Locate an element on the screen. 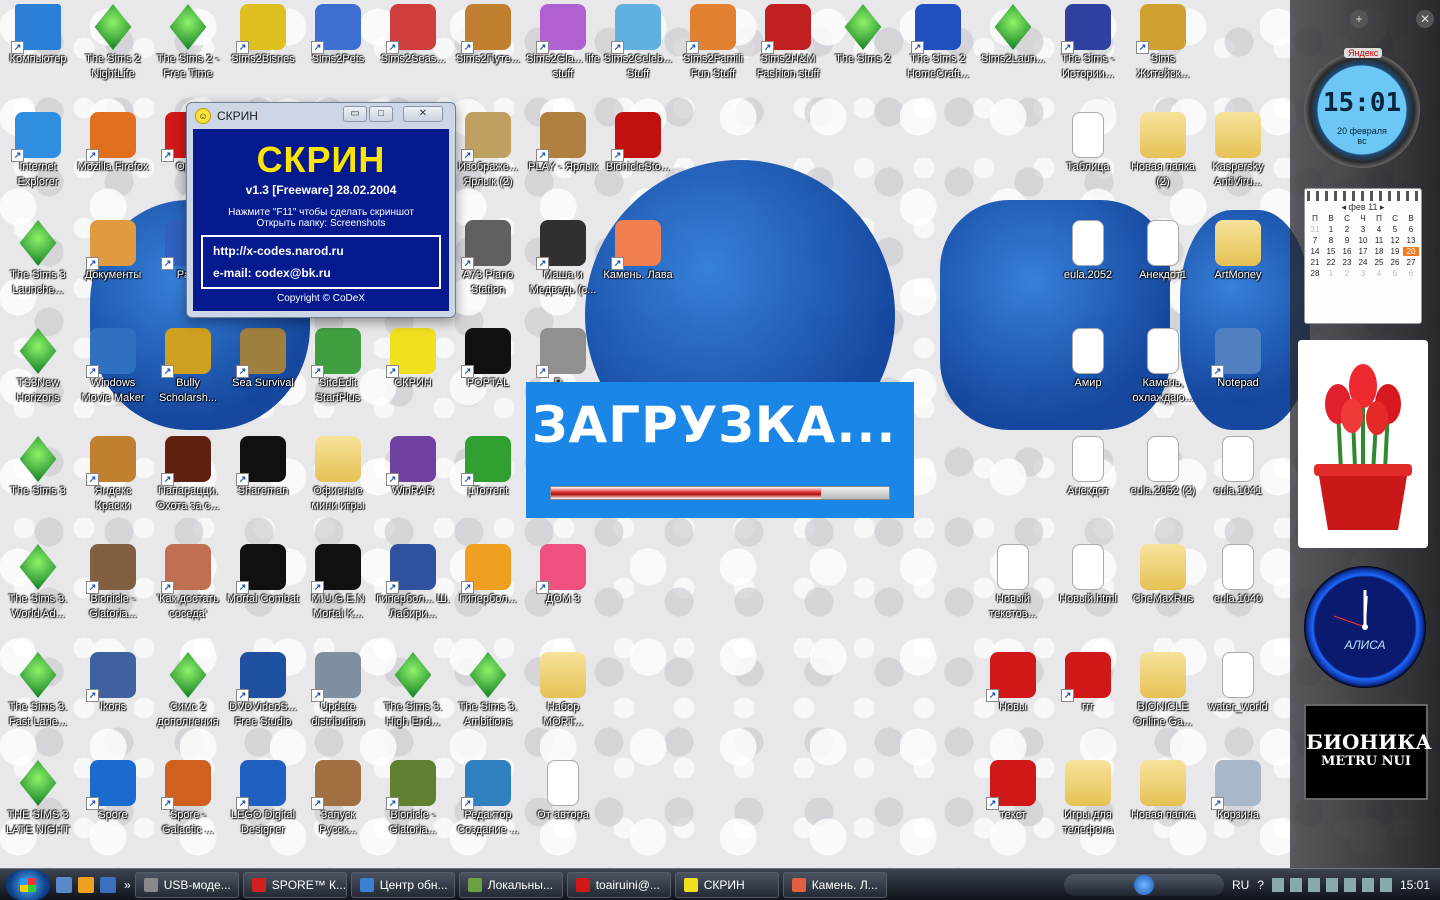  media-controls is located at coordinates (1143, 884).